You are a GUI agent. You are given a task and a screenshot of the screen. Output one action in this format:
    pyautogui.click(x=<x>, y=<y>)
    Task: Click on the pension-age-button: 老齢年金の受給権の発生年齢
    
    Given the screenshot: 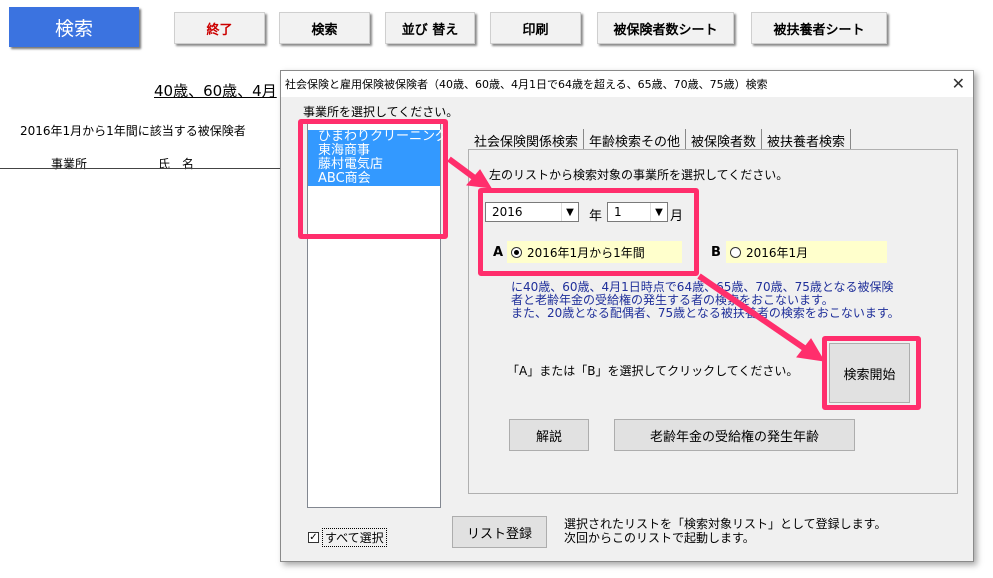 What is the action you would take?
    pyautogui.click(x=734, y=435)
    